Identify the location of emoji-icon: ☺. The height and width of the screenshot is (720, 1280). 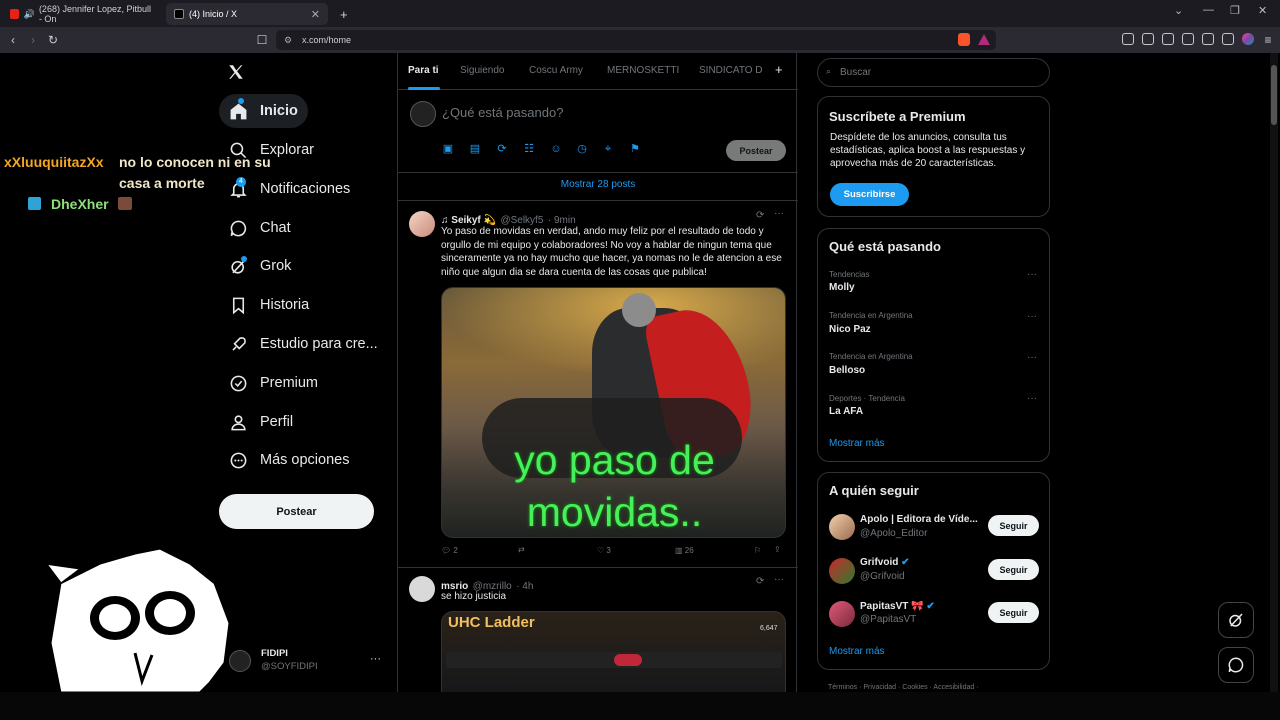
(556, 149).